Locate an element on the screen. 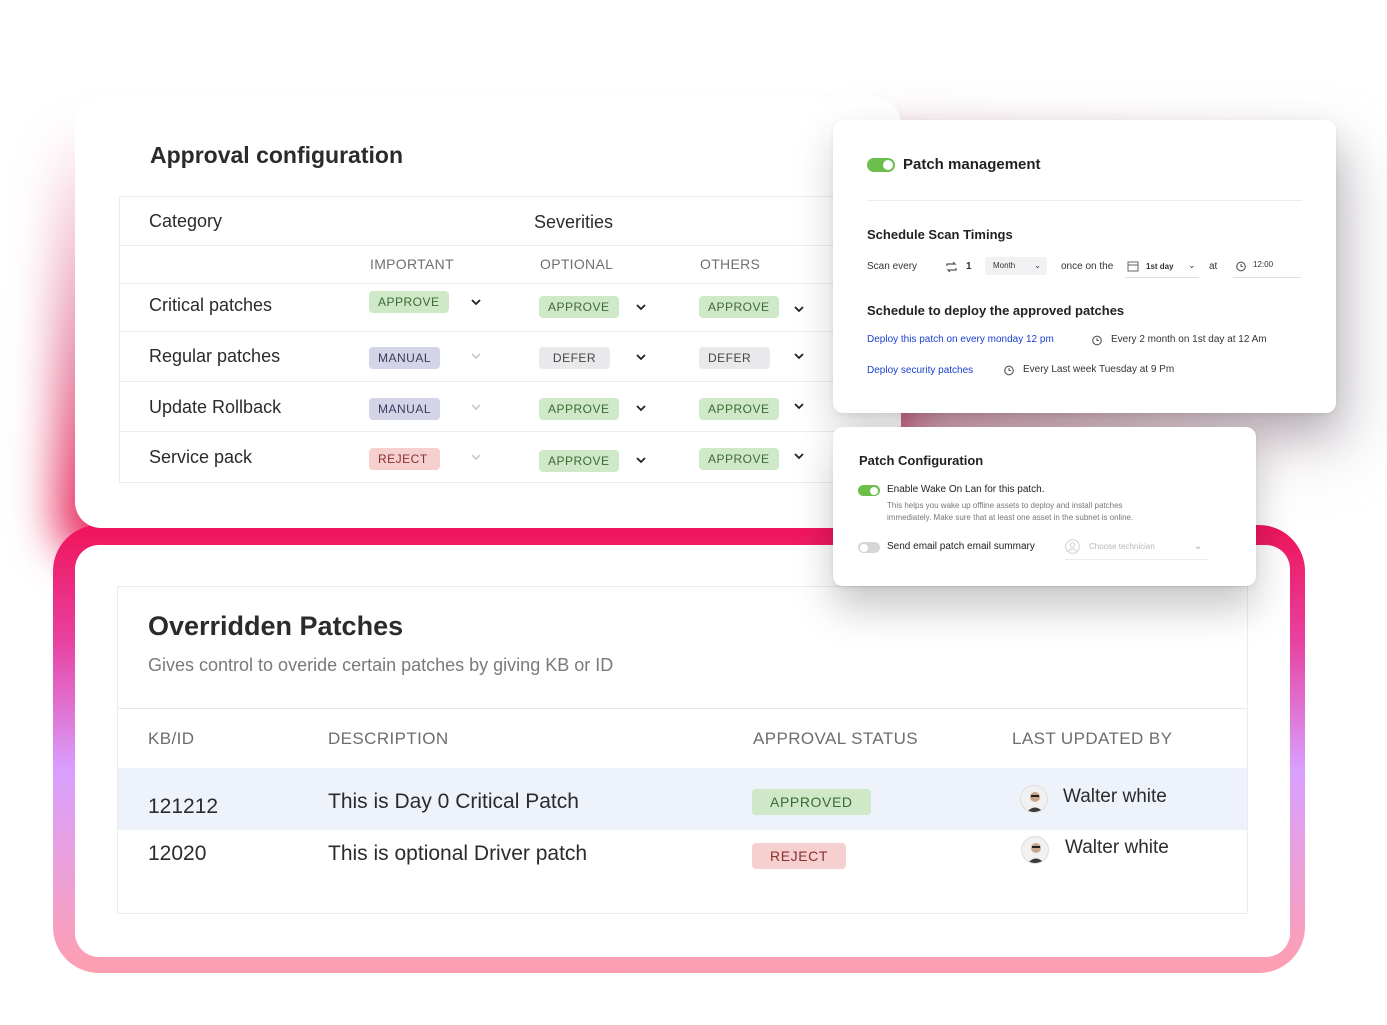 This screenshot has height=1025, width=1387. important-approval-select: REJECT is located at coordinates (404, 459).